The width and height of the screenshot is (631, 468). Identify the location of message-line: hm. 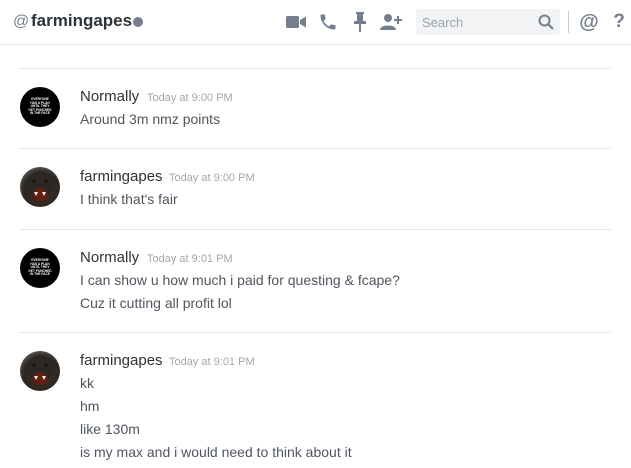
(90, 406).